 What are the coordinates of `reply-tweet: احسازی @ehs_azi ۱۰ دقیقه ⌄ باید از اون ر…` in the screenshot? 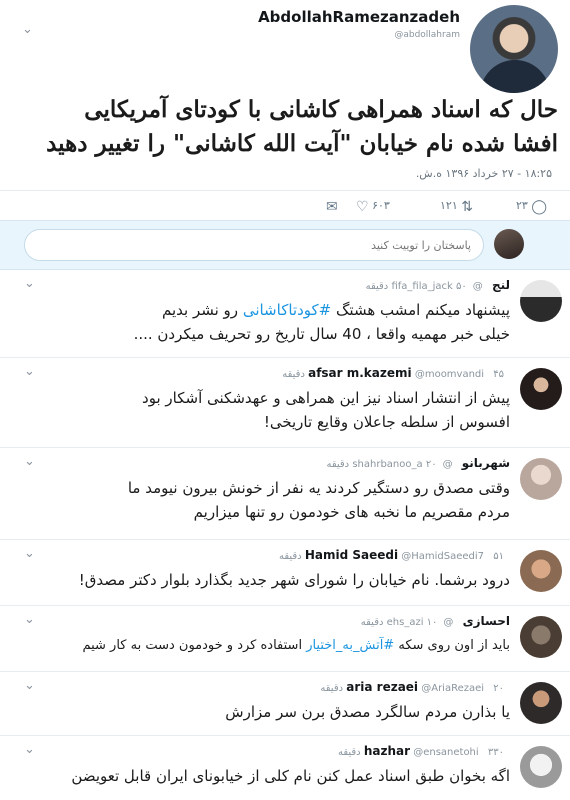 It's located at (285, 639).